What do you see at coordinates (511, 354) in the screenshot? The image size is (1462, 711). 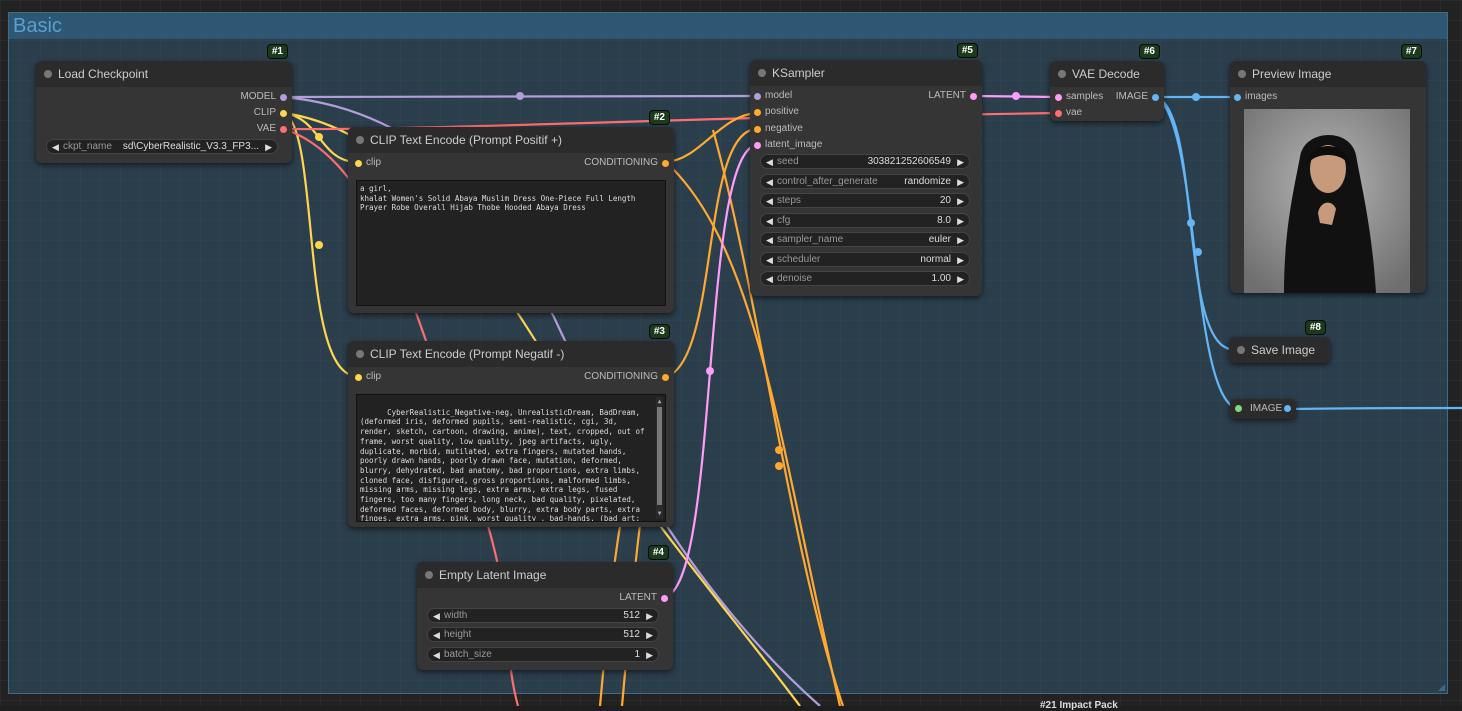 I see `node-header: CLIP Text Encode (Prompt Negatif -)` at bounding box center [511, 354].